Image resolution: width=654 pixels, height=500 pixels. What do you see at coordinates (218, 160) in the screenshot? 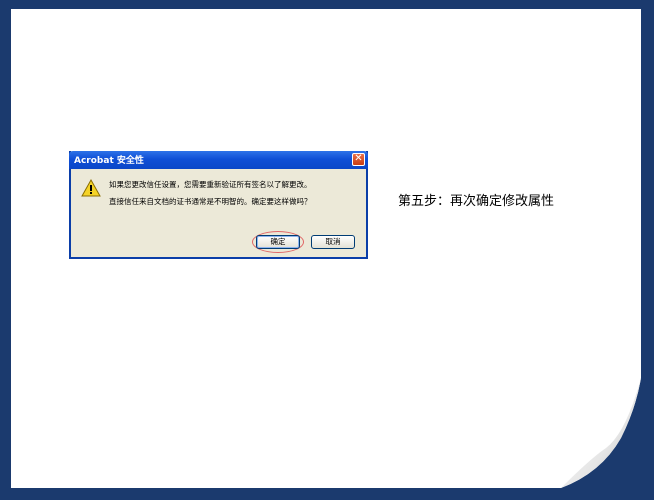
I see `dialog-titlebar: Acrobat 安全性 ✕` at bounding box center [218, 160].